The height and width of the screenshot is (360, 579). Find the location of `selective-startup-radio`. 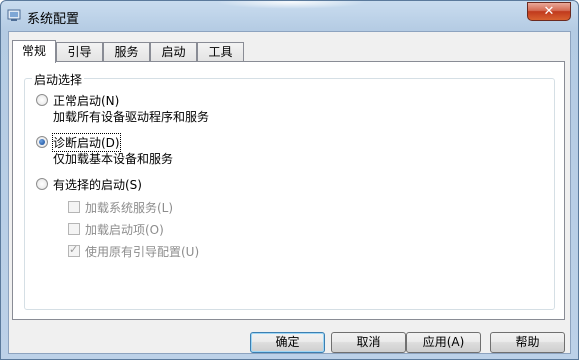

selective-startup-radio is located at coordinates (42, 184).